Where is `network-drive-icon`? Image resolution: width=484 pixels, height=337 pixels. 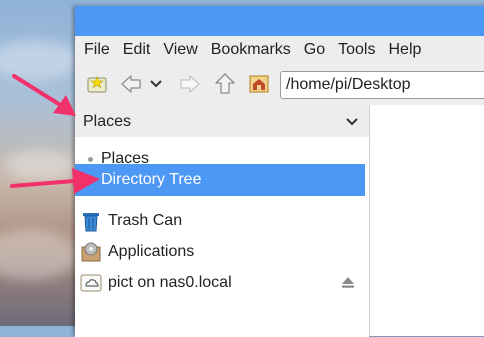 network-drive-icon is located at coordinates (91, 283).